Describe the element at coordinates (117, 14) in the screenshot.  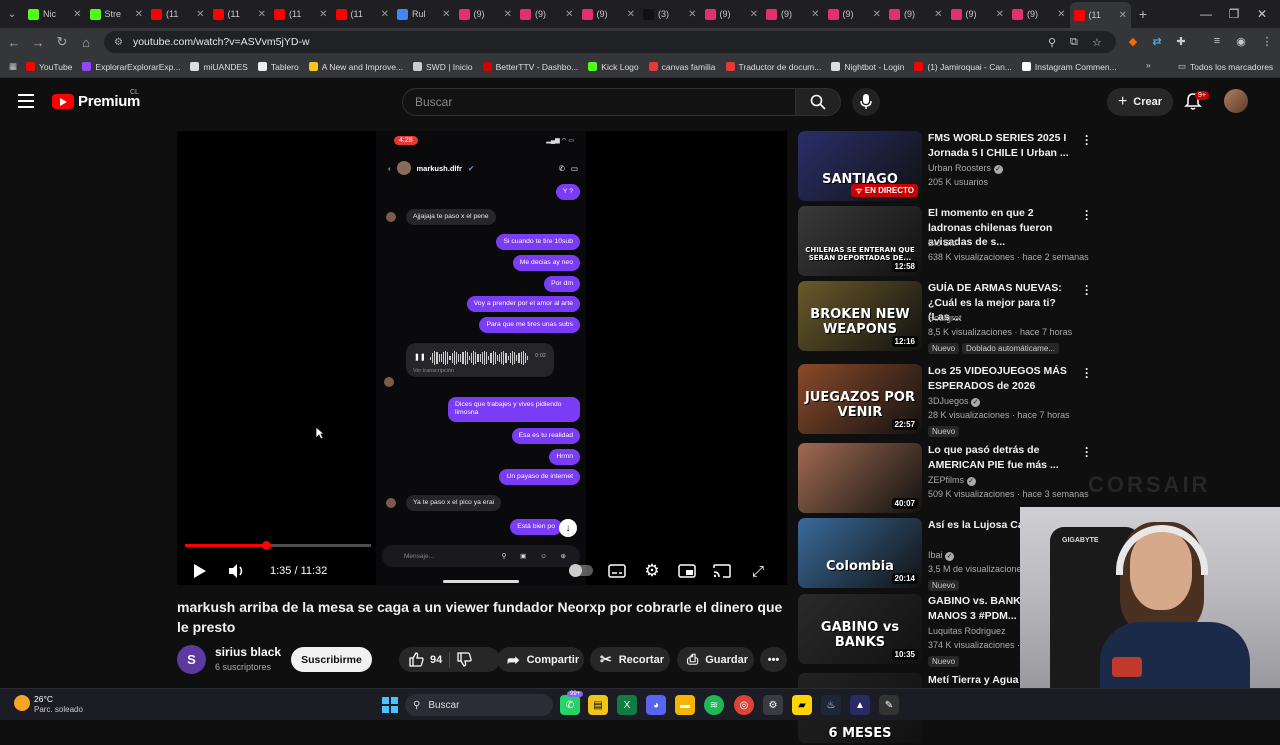
I see `browser-tab: Stre ✕` at that location.